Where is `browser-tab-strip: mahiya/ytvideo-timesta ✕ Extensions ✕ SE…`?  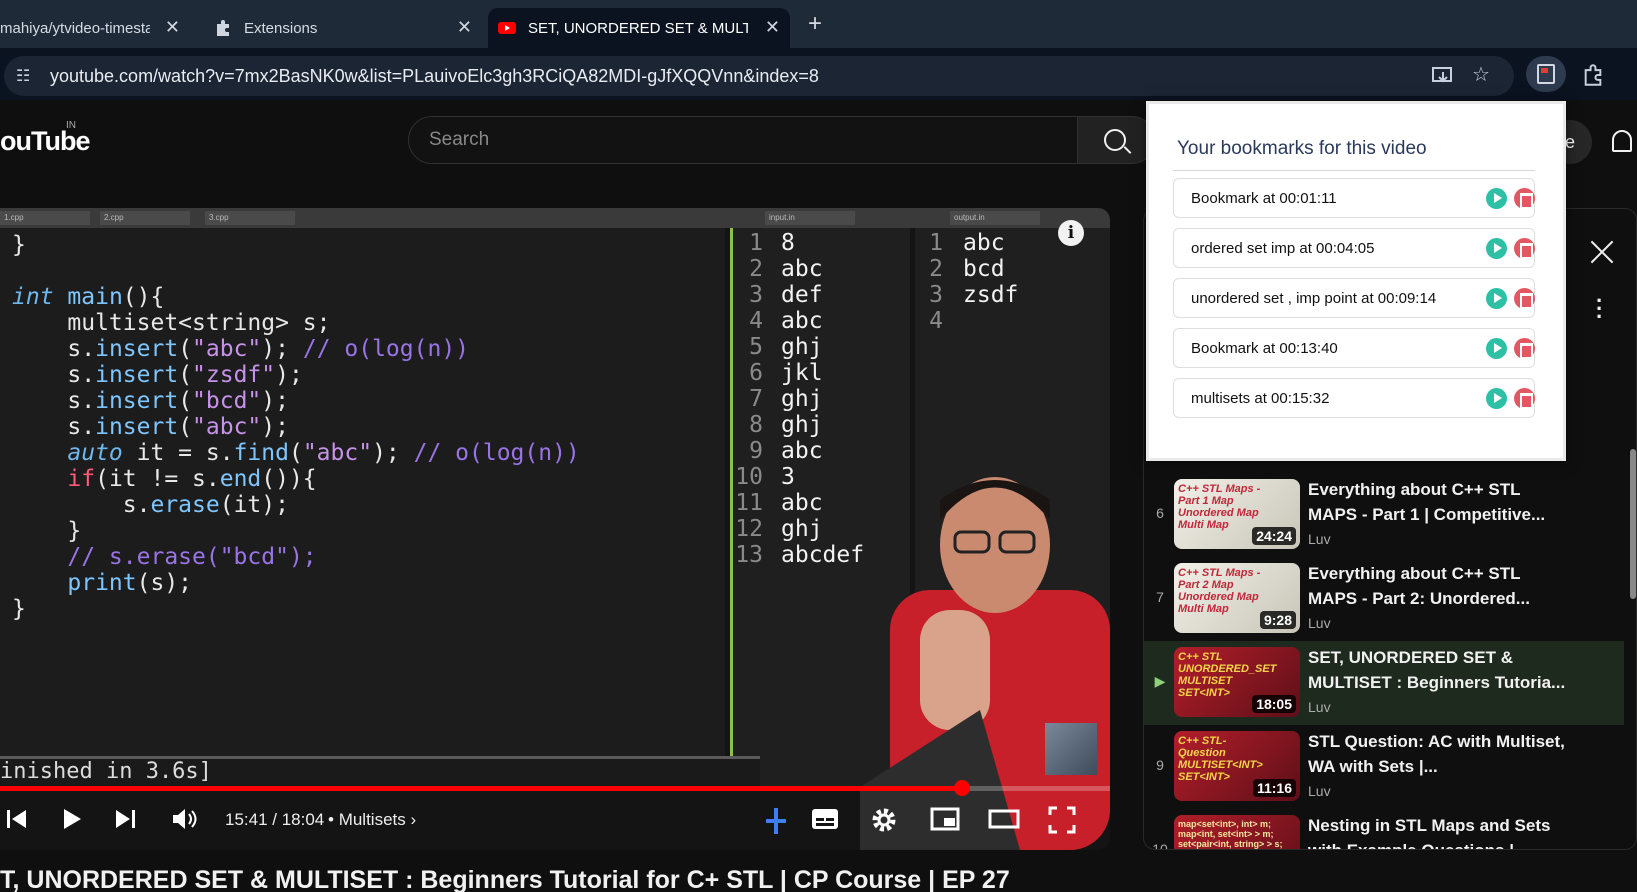 browser-tab-strip: mahiya/ytvideo-timesta ✕ Extensions ✕ SE… is located at coordinates (818, 24).